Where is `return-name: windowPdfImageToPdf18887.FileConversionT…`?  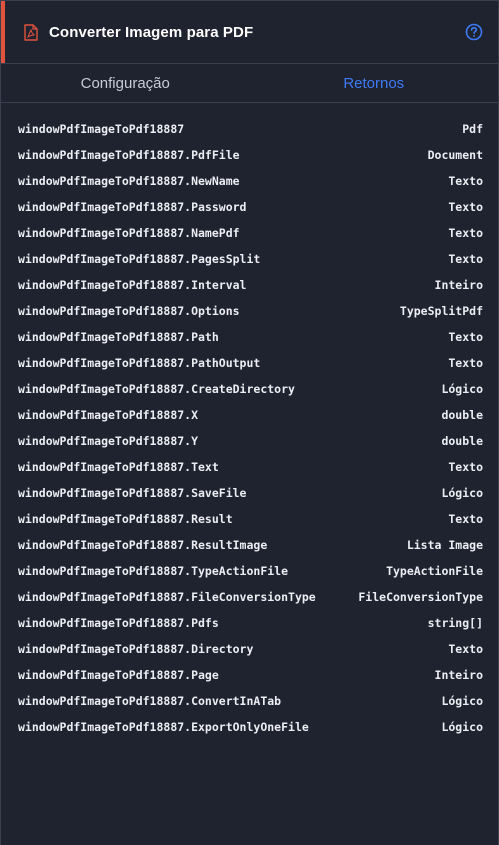 return-name: windowPdfImageToPdf18887.FileConversionT… is located at coordinates (167, 597).